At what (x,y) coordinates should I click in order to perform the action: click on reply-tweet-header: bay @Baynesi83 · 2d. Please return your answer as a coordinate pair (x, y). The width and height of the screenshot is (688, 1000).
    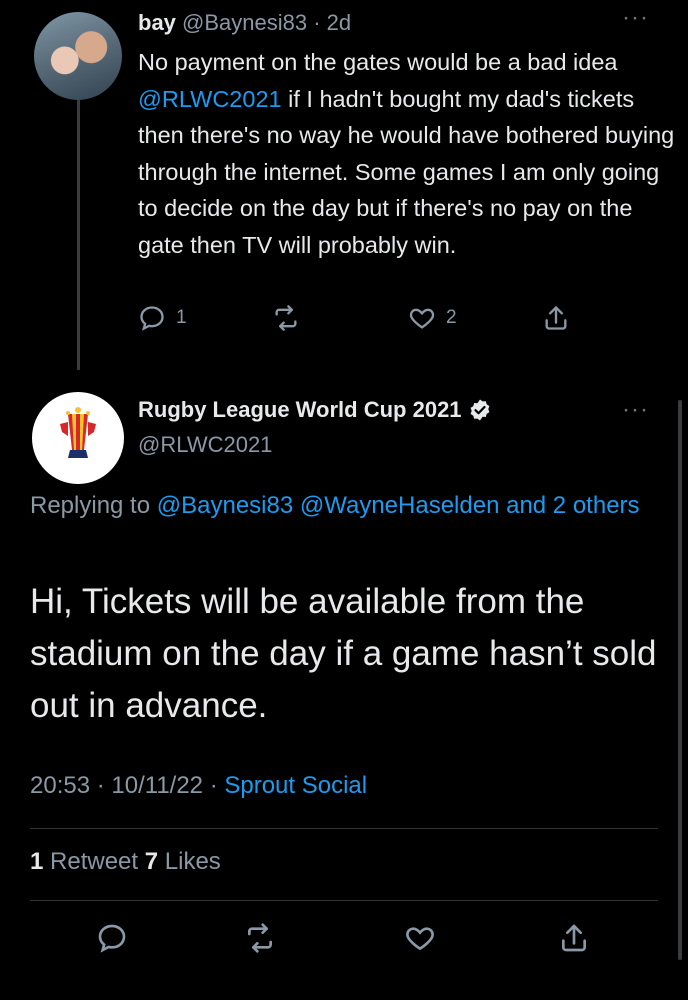
    Looking at the image, I should click on (244, 23).